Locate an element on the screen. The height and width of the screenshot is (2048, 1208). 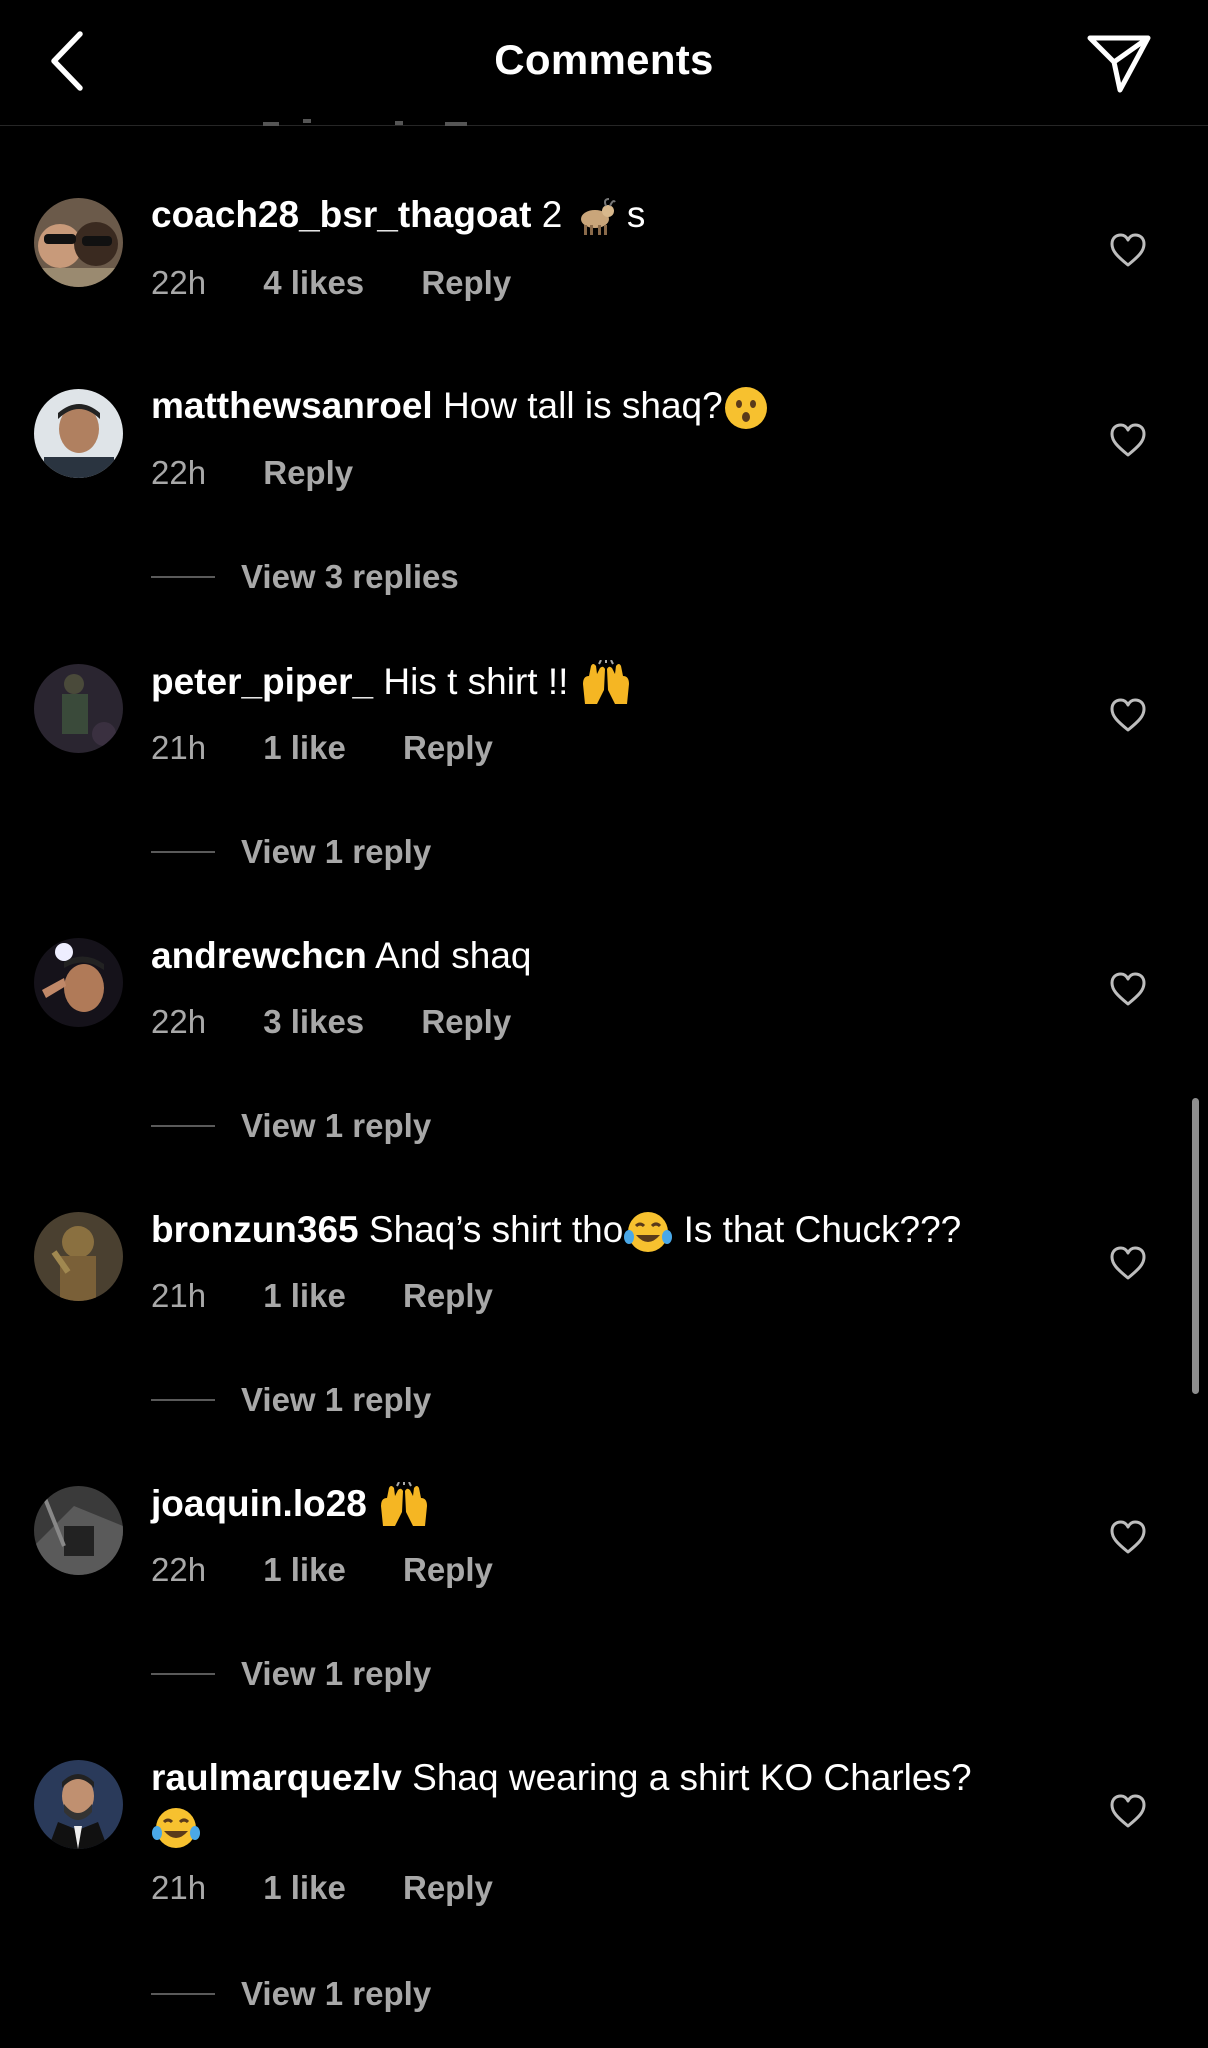
comment-username: matthewsanroel is located at coordinates (292, 405).